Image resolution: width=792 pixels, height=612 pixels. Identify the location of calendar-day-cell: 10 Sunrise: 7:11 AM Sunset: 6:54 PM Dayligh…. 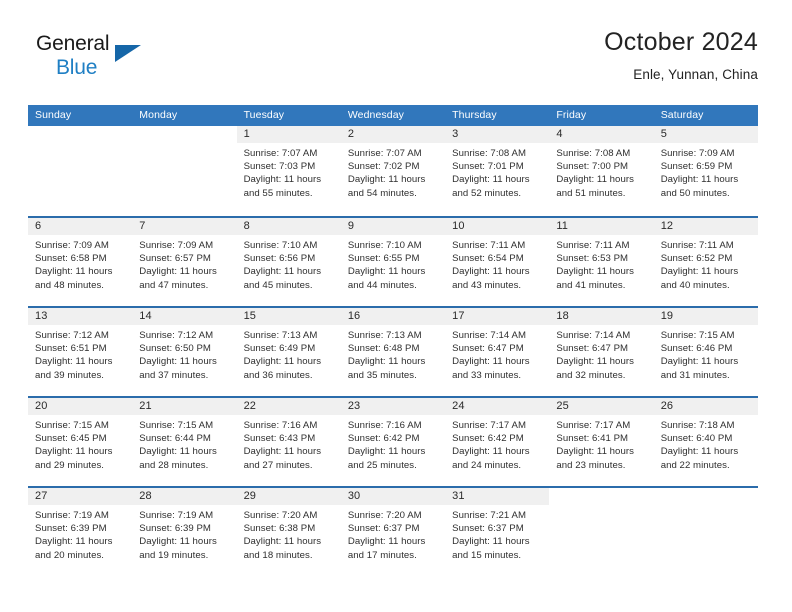
(497, 262).